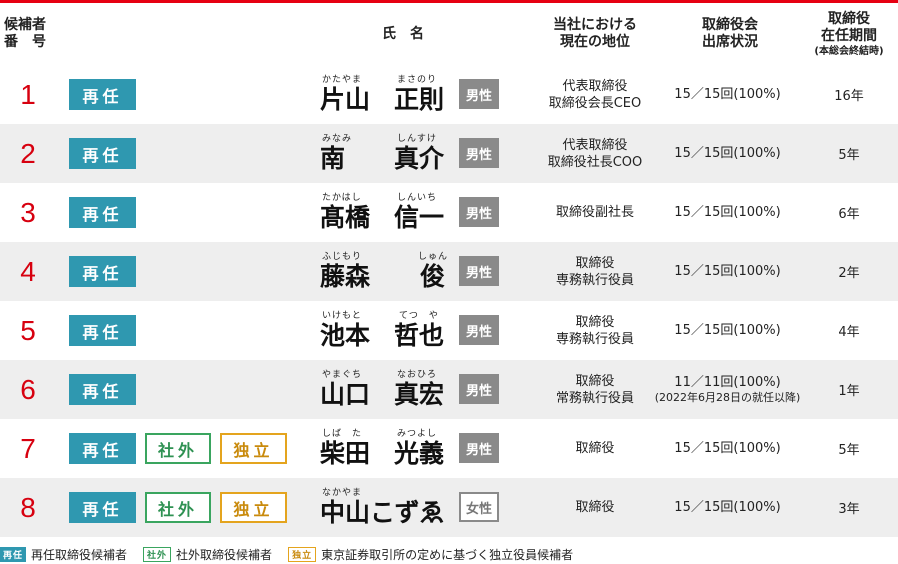  What do you see at coordinates (417, 80) in the screenshot?
I see `given-name-ruby: まさのり` at bounding box center [417, 80].